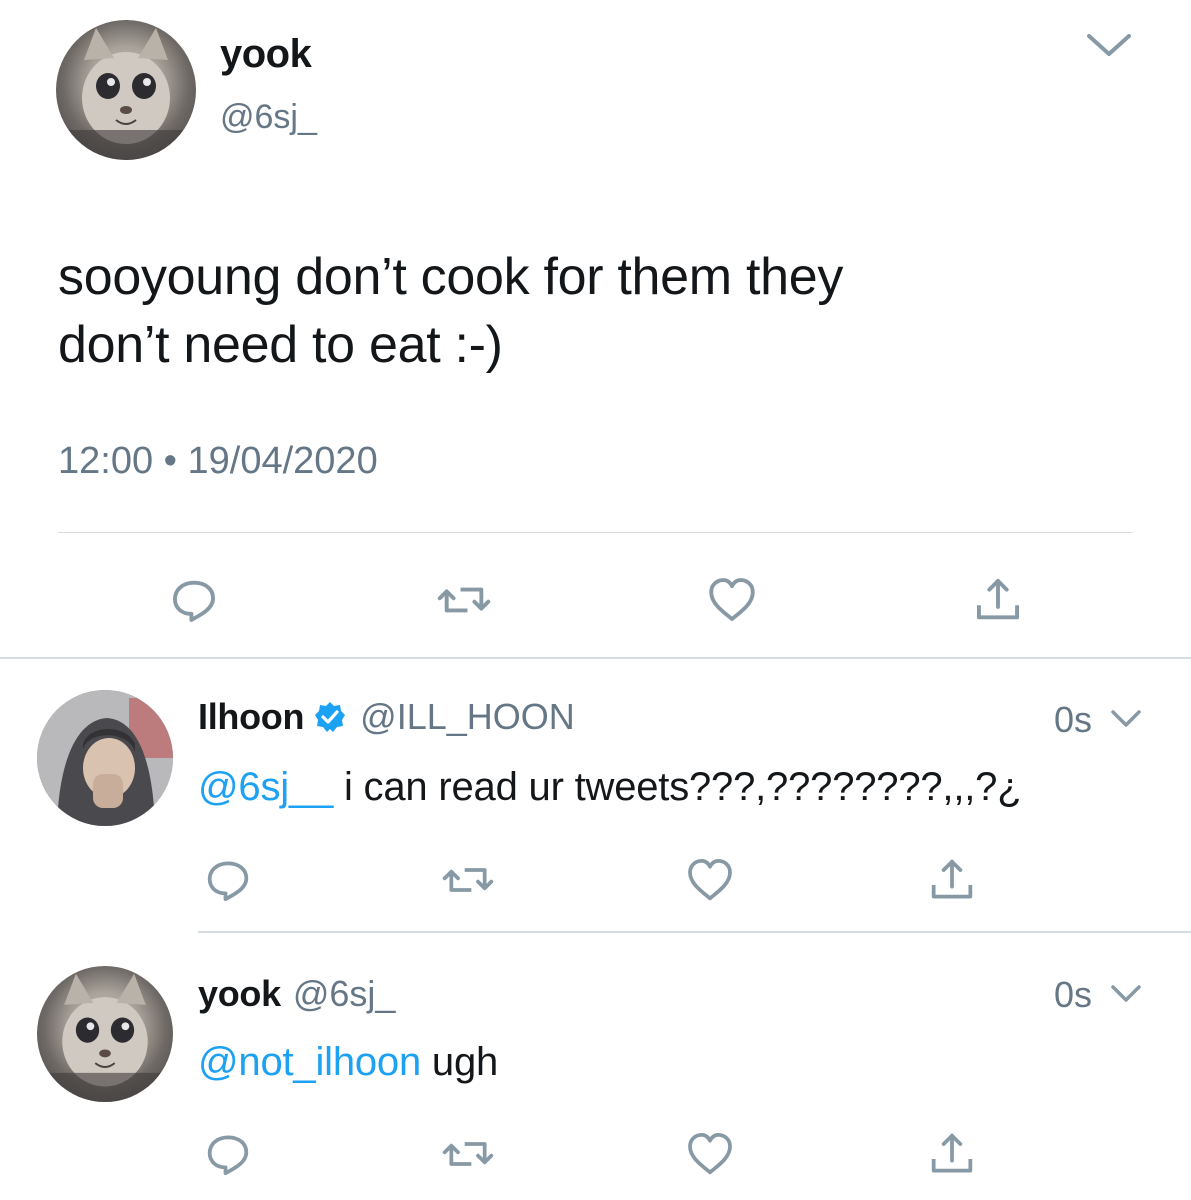  What do you see at coordinates (280, 345) in the screenshot?
I see `tweet-text-line-2: don’t need to eat :-)` at bounding box center [280, 345].